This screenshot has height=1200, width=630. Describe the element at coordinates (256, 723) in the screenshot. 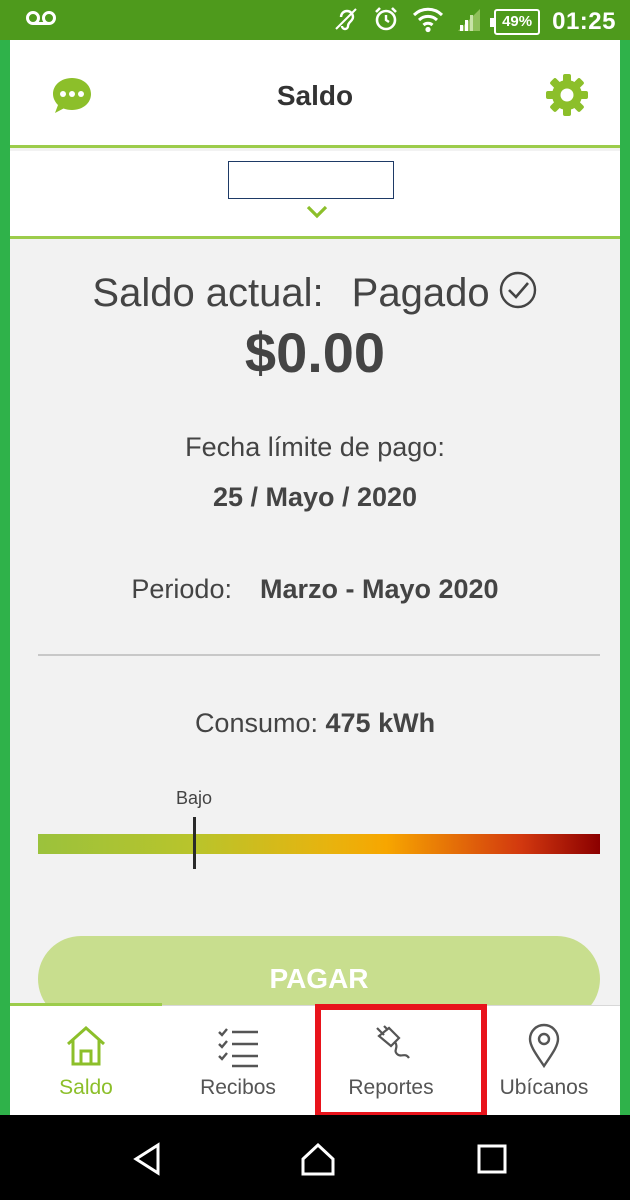

I see `consumption-label: Consumo:` at that location.